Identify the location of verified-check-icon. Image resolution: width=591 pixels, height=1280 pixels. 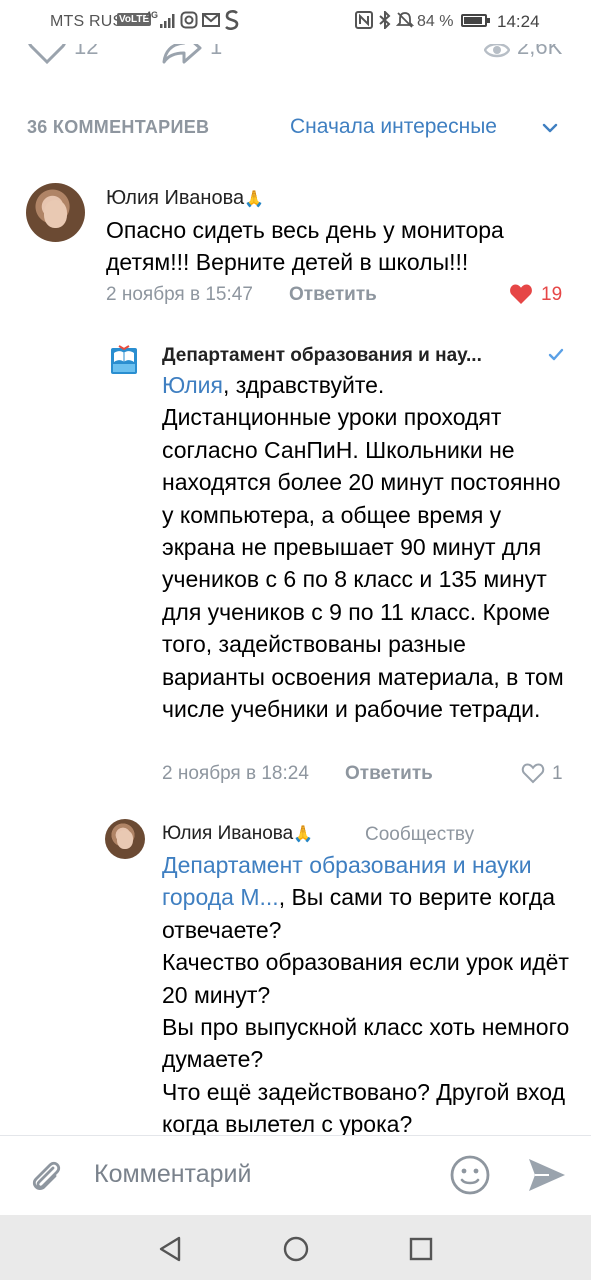
(556, 354).